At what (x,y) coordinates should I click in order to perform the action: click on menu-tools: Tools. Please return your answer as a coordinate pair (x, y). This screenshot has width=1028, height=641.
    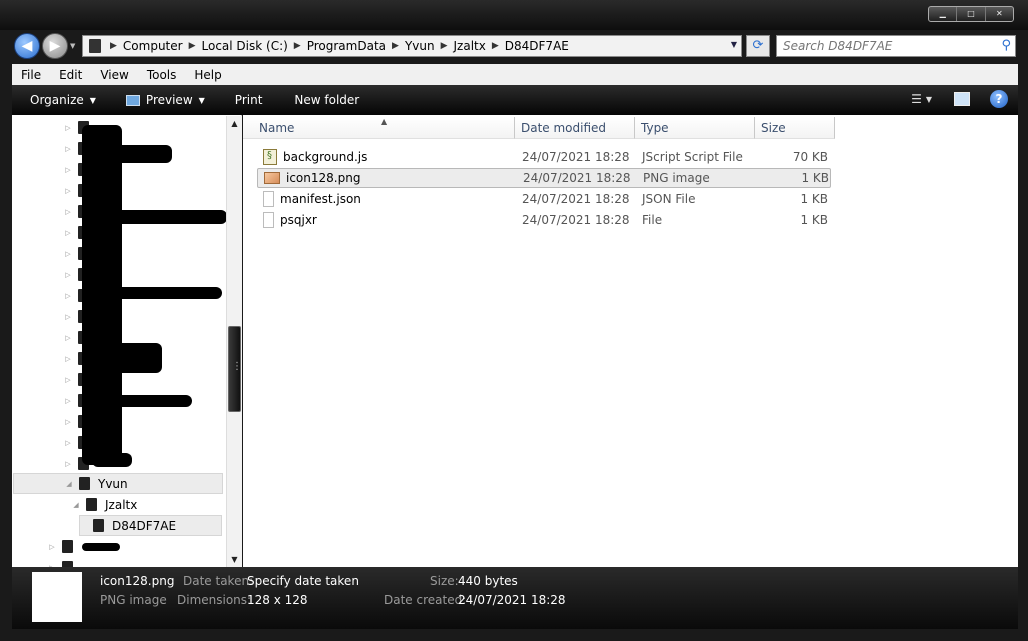
    Looking at the image, I should click on (162, 75).